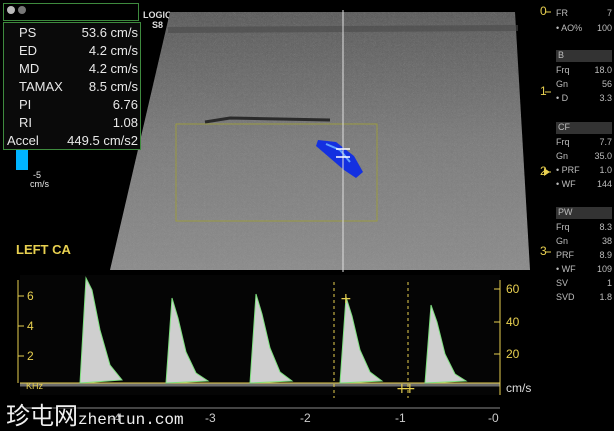  I want to click on velocity-scale-left: 6, so click(30, 296).